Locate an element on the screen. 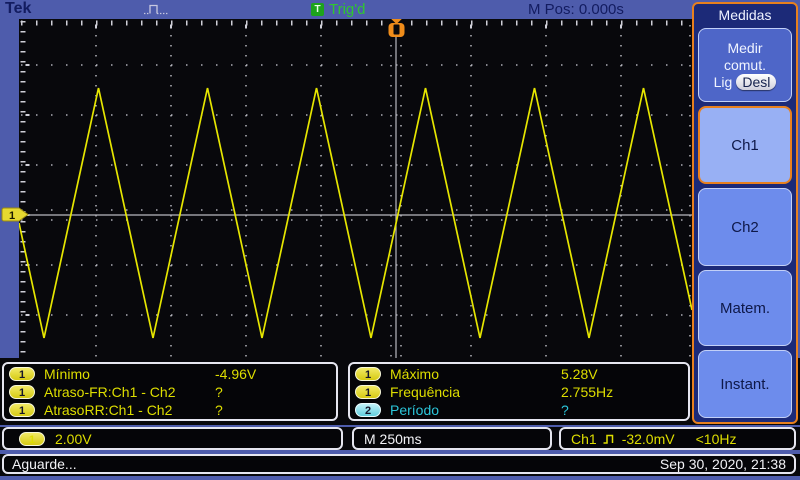  toggle-on-label: Lig is located at coordinates (723, 81).